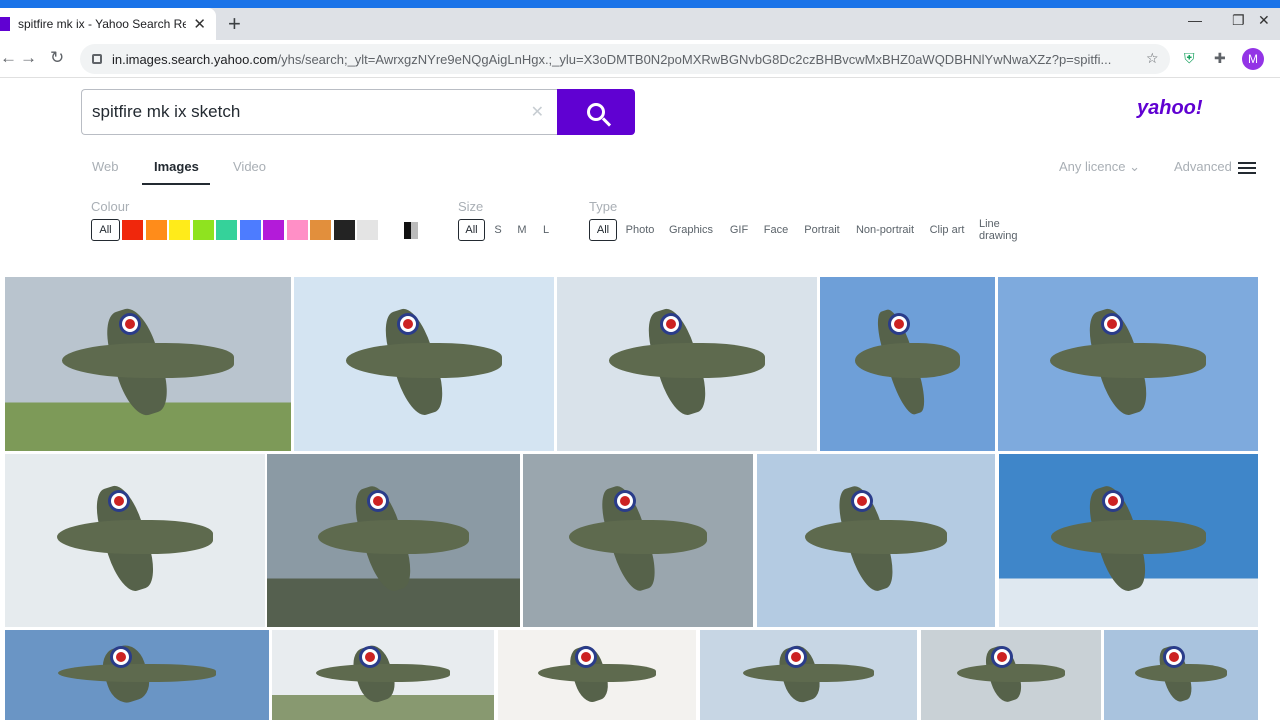 This screenshot has width=1280, height=720. Describe the element at coordinates (1253, 59) in the screenshot. I see `avatar: M` at that location.